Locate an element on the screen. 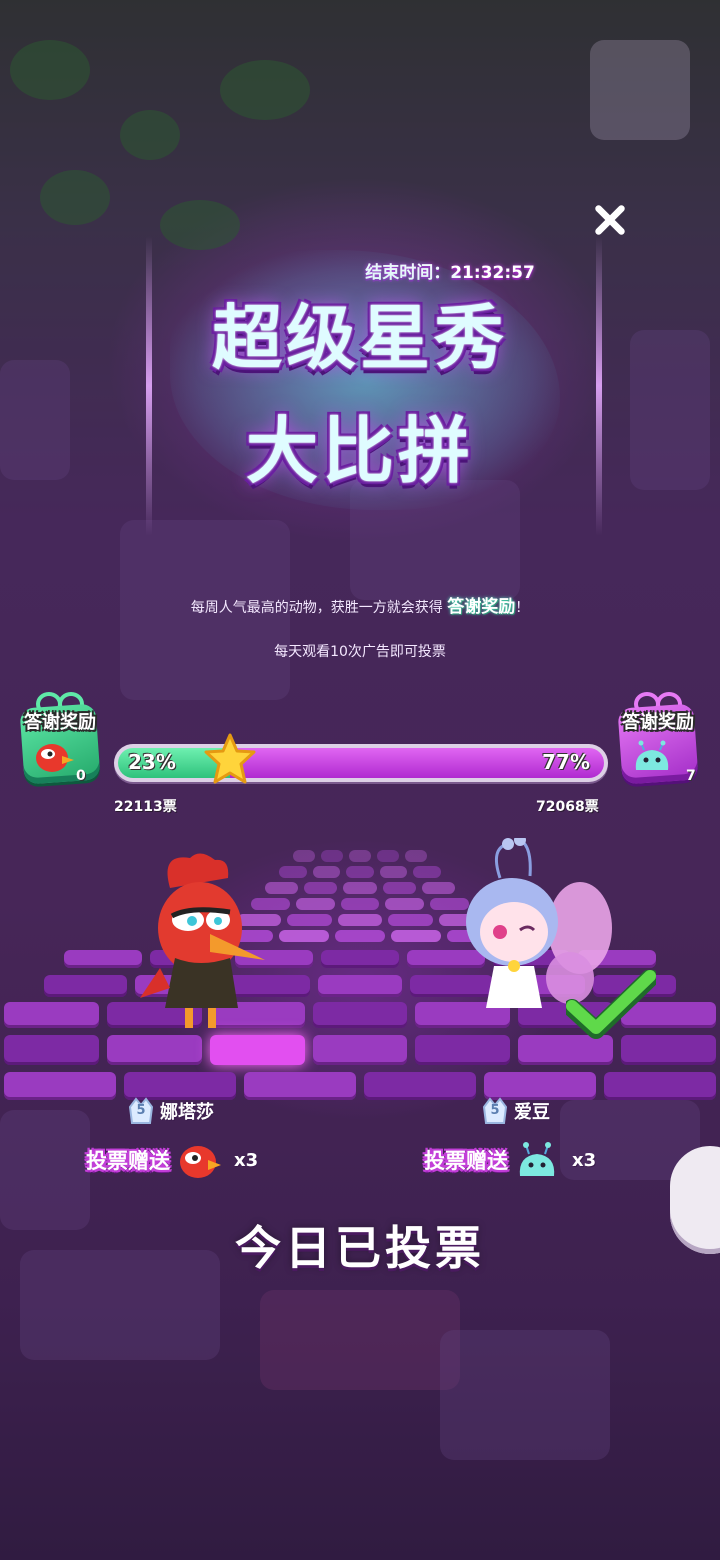  right-reward-count: 7 is located at coordinates (691, 776).